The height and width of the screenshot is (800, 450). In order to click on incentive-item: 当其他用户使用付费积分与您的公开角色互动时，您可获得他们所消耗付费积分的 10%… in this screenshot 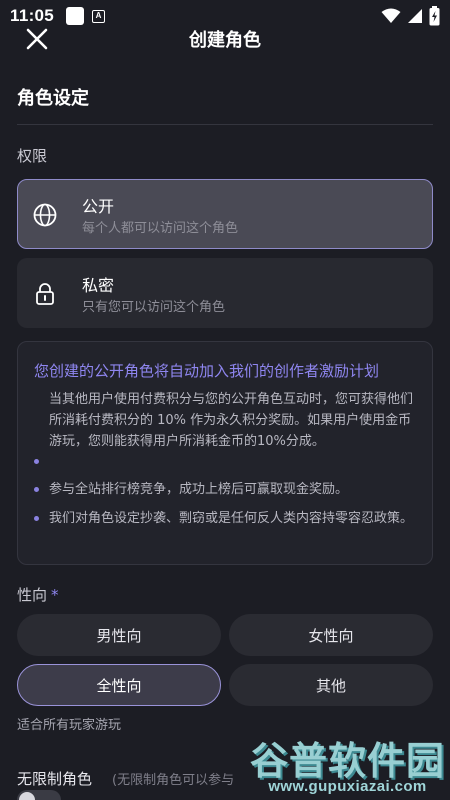, I will do `click(226, 426)`.